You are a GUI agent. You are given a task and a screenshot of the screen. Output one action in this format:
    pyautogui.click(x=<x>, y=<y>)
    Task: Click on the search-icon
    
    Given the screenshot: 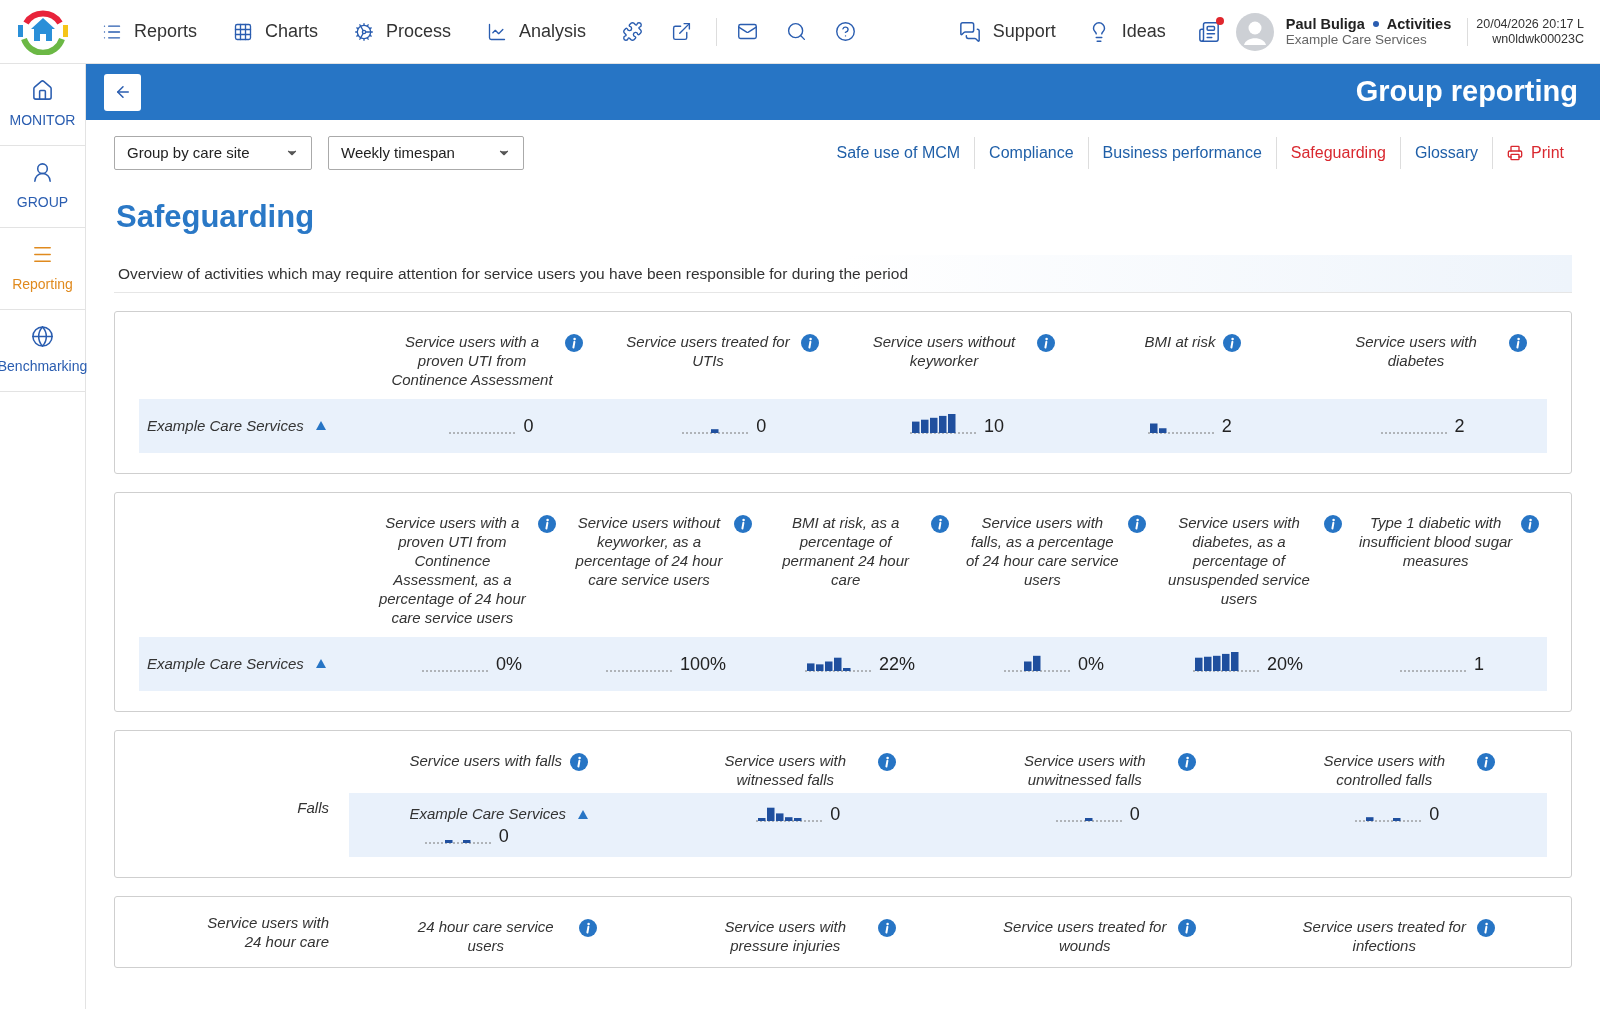 What is the action you would take?
    pyautogui.click(x=797, y=31)
    